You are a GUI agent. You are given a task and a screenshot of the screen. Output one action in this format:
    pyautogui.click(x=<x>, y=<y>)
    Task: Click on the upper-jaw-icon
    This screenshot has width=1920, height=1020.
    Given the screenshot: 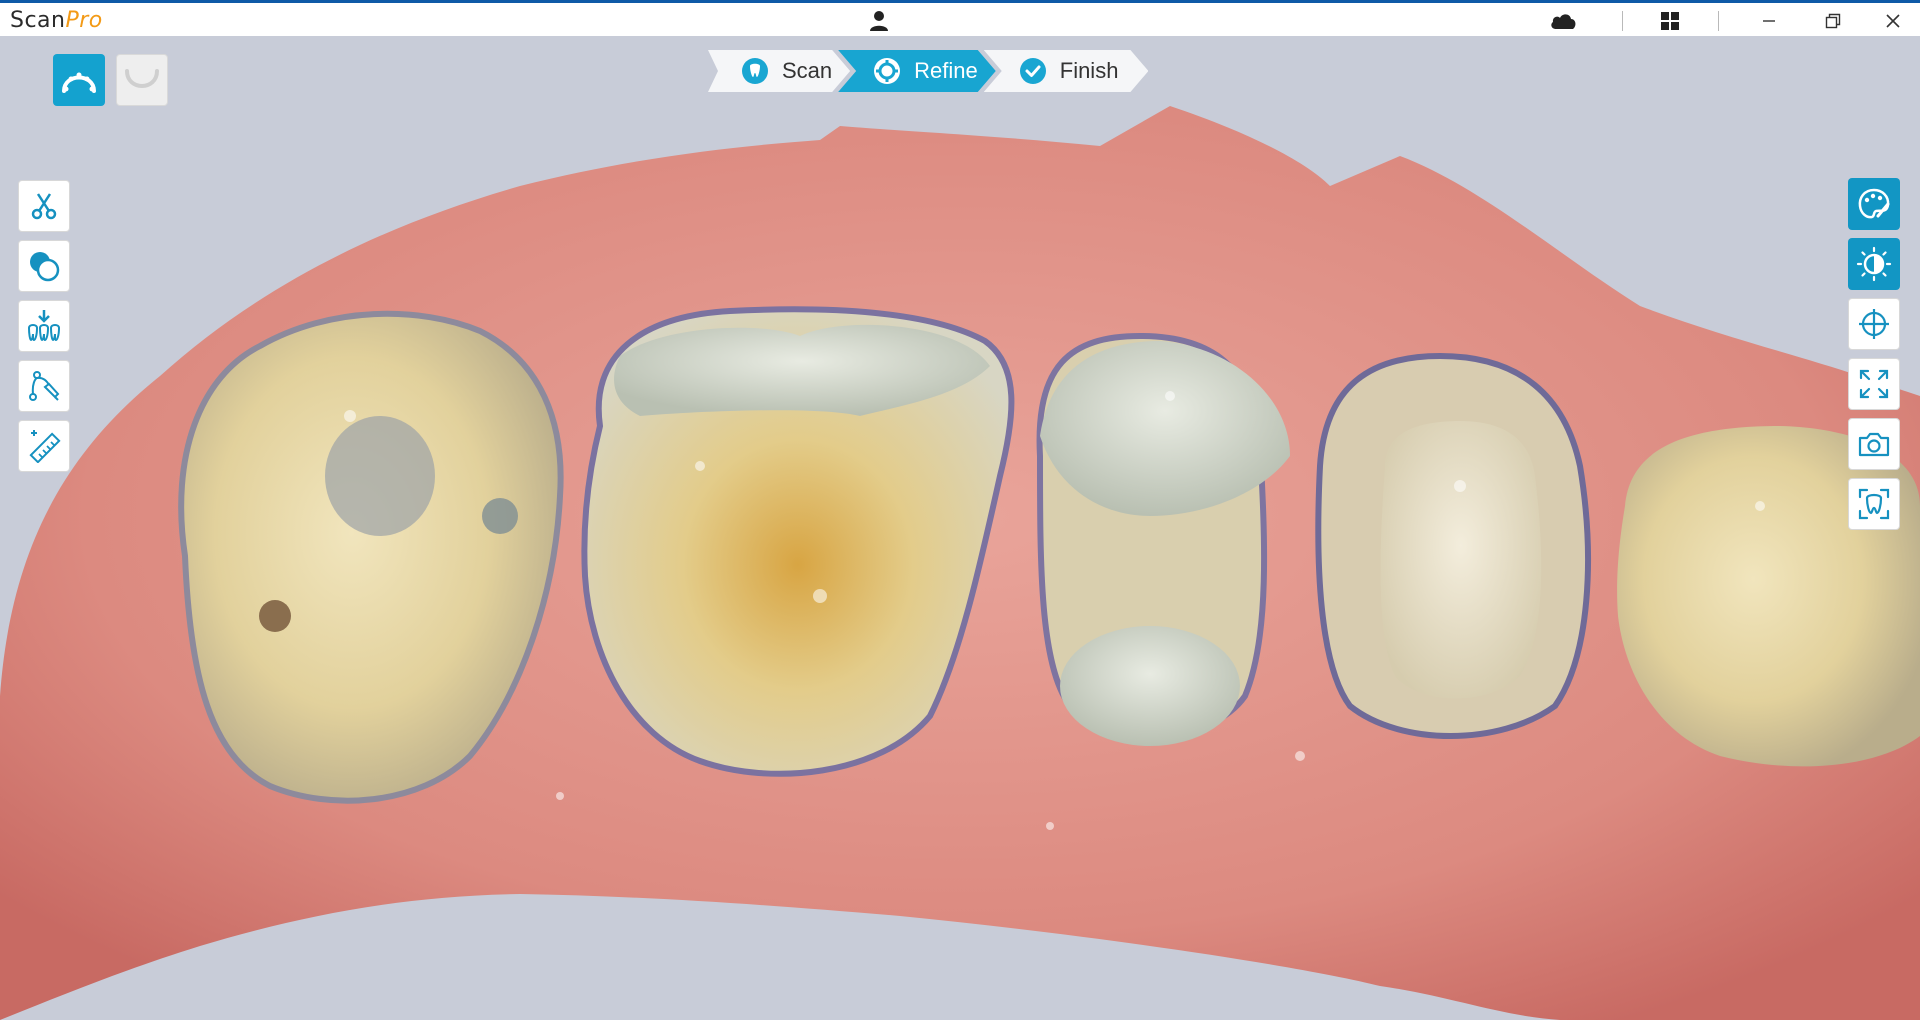 What is the action you would take?
    pyautogui.click(x=79, y=82)
    